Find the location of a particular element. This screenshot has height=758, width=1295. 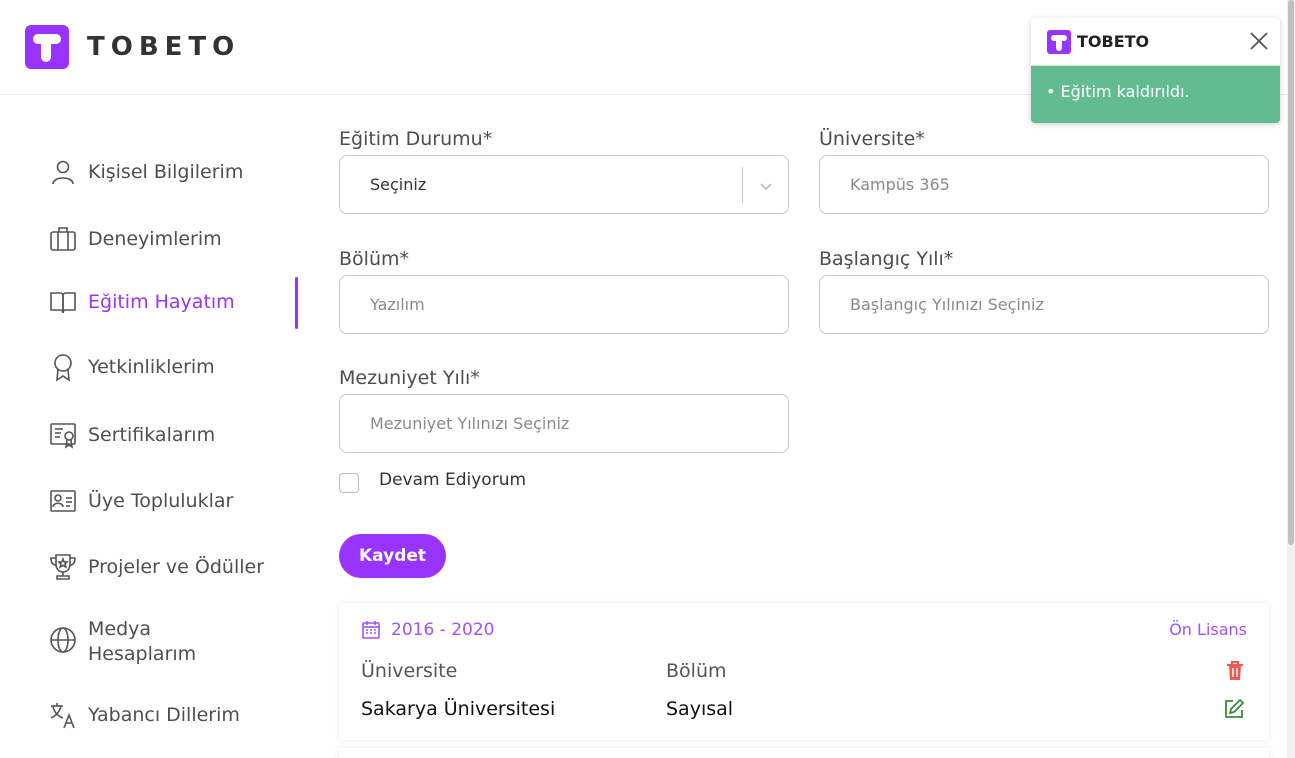

education-years: 2016 - 2020 is located at coordinates (427, 630).